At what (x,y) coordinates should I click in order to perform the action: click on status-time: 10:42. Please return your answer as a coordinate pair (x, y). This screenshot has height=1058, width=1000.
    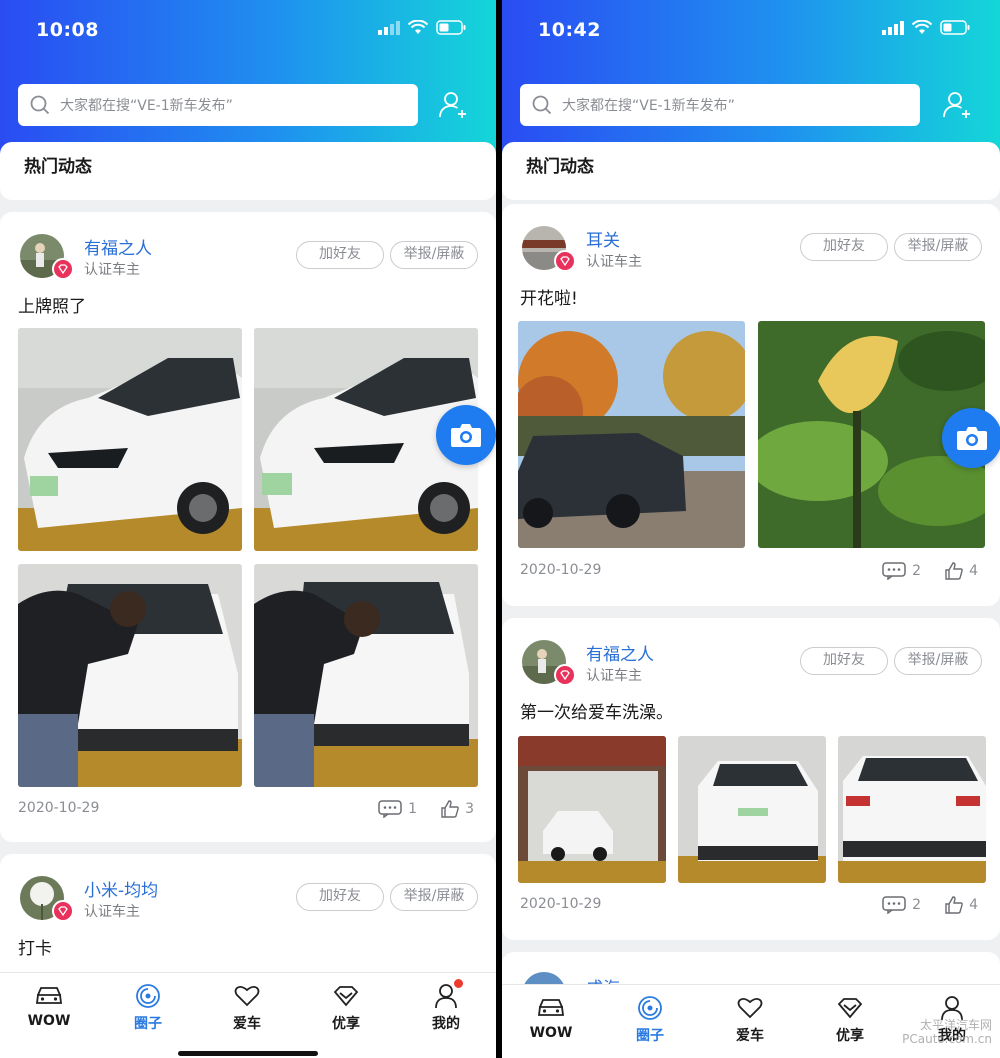
    Looking at the image, I should click on (569, 30).